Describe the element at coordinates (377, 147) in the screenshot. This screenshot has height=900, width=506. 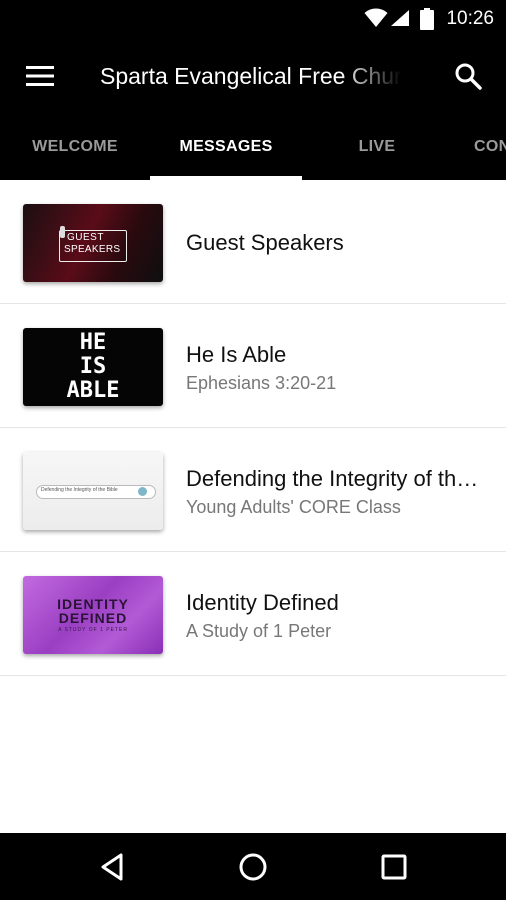
I see `tab-live: LIVE` at that location.